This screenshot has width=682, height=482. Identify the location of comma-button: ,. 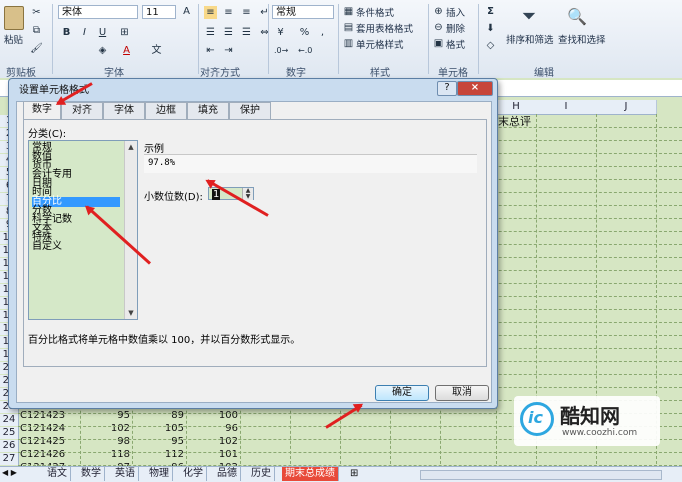
(322, 32).